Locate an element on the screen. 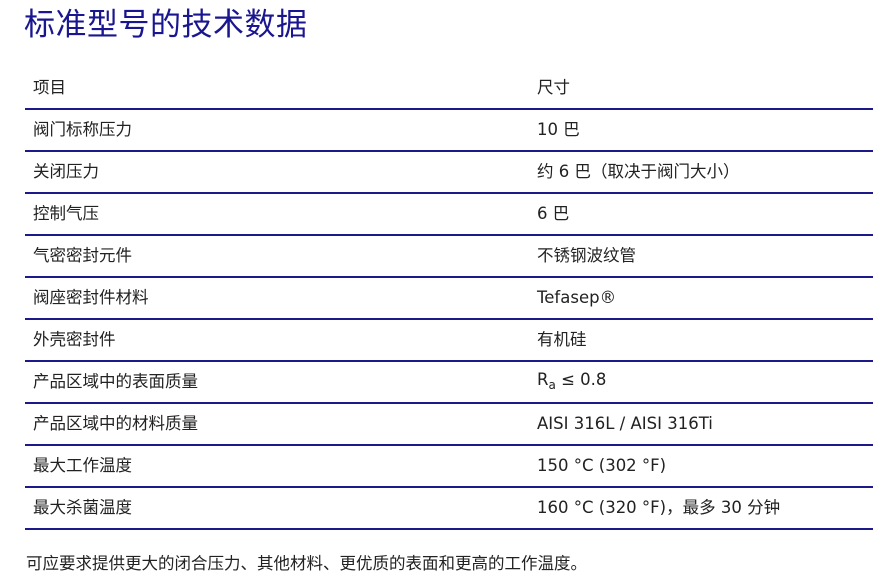  row-value: 150 °C (302 °F) is located at coordinates (701, 466).